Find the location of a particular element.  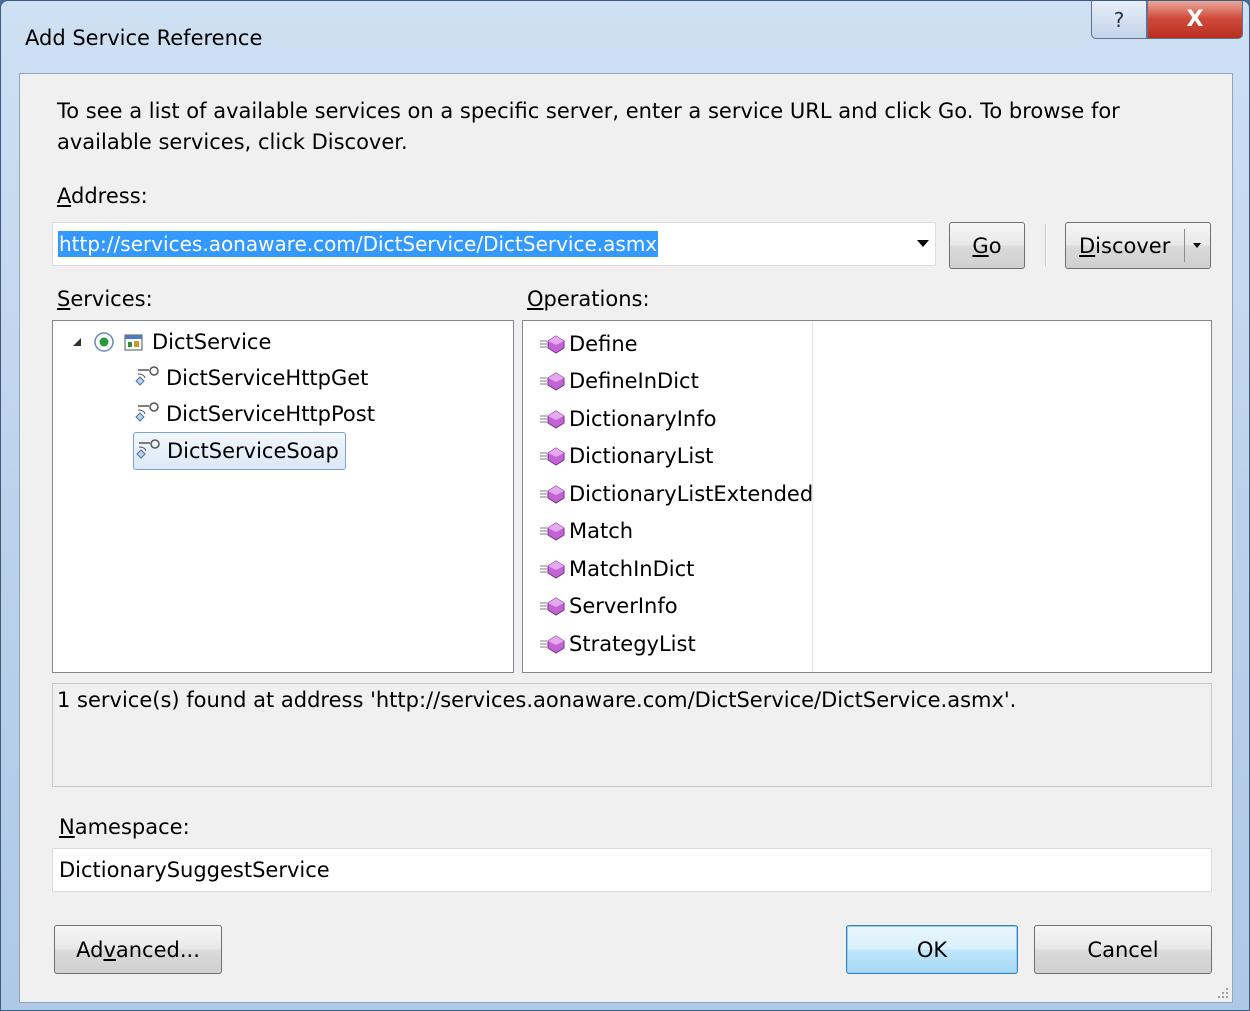

discover-split-button: Discover is located at coordinates (1138, 245).